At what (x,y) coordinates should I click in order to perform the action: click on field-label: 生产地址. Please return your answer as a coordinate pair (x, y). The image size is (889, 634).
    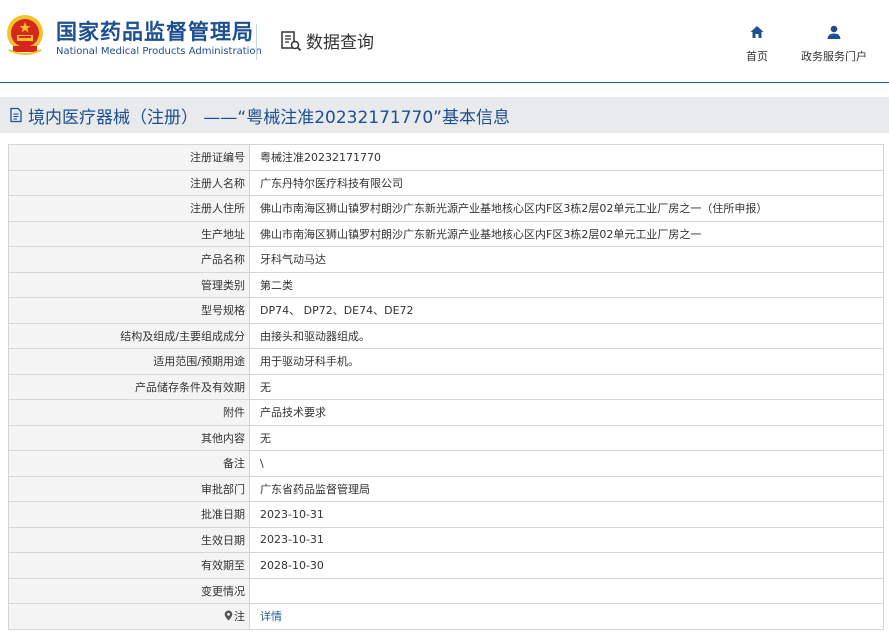
    Looking at the image, I should click on (129, 233).